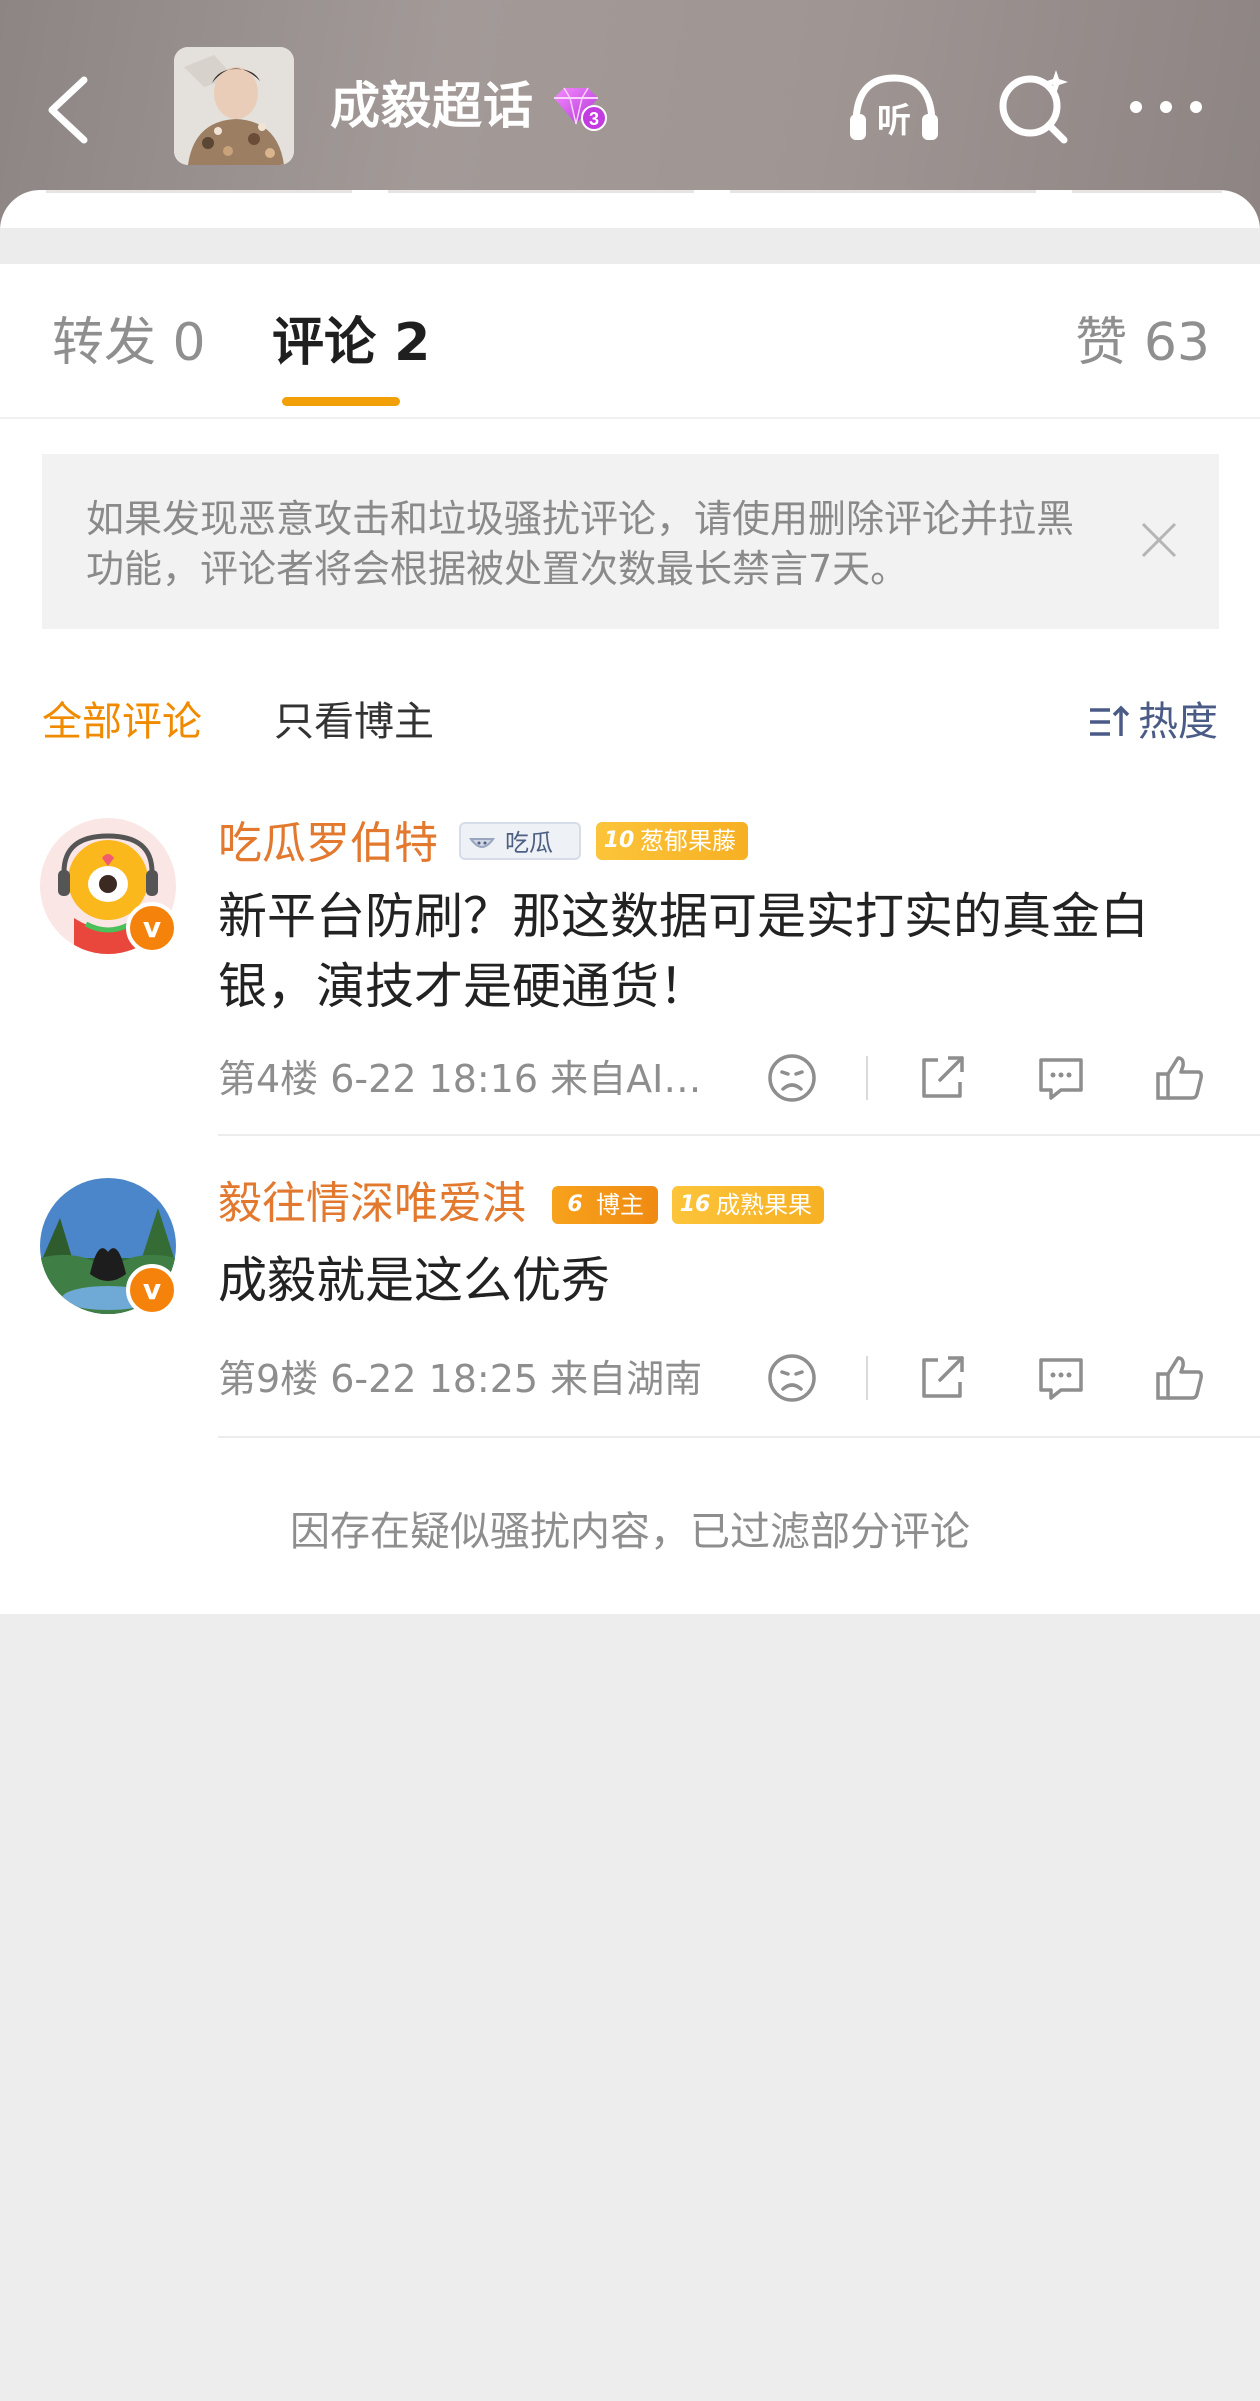  Describe the element at coordinates (1178, 722) in the screenshot. I see `sort-label: 热度` at that location.